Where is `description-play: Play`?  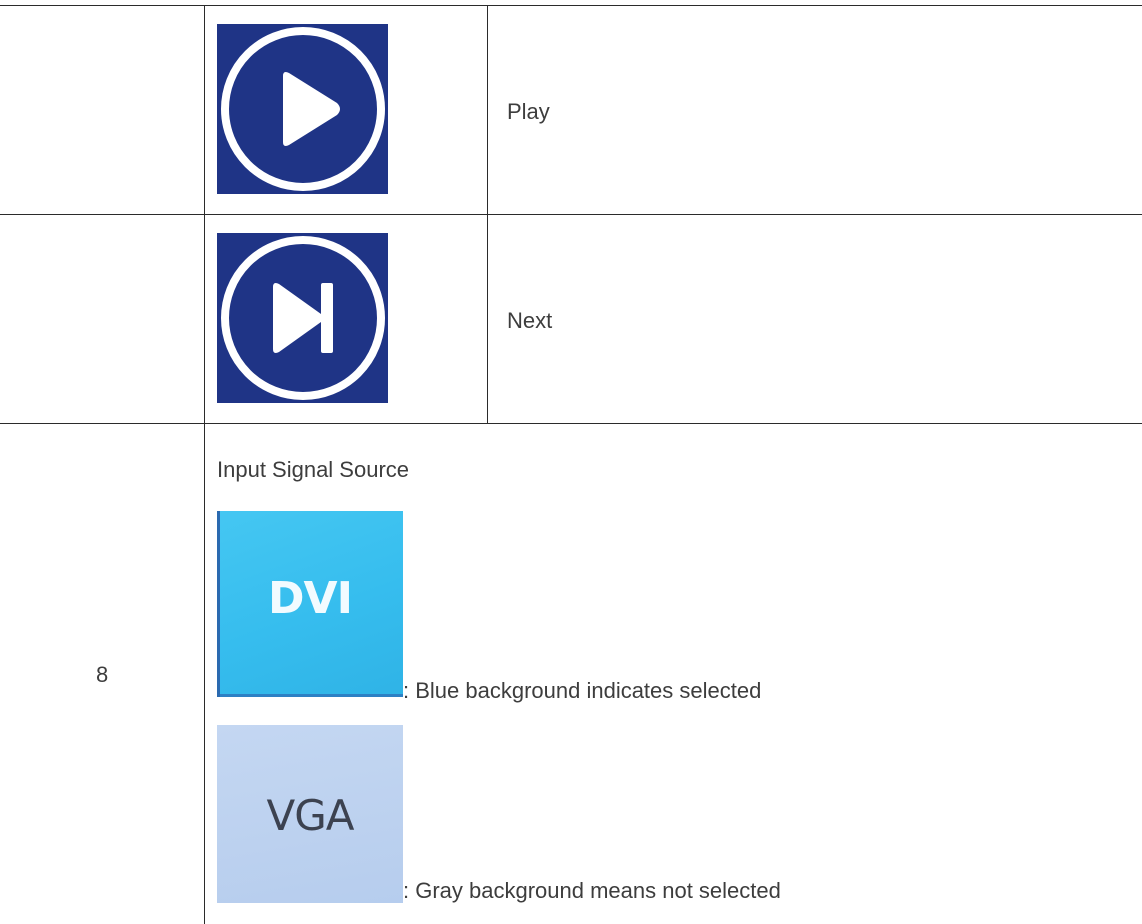
description-play: Play is located at coordinates (528, 111).